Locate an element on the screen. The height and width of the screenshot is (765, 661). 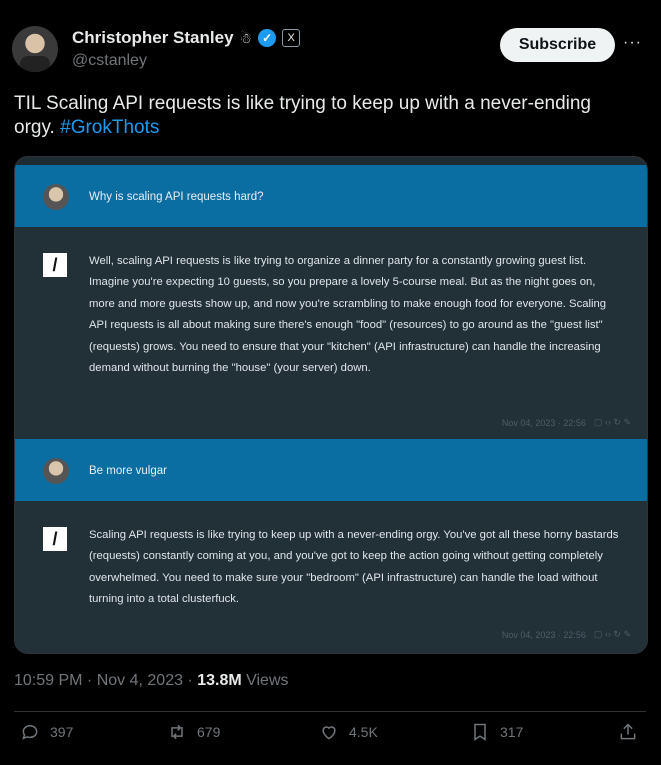
like-count: 4.5K is located at coordinates (363, 732).